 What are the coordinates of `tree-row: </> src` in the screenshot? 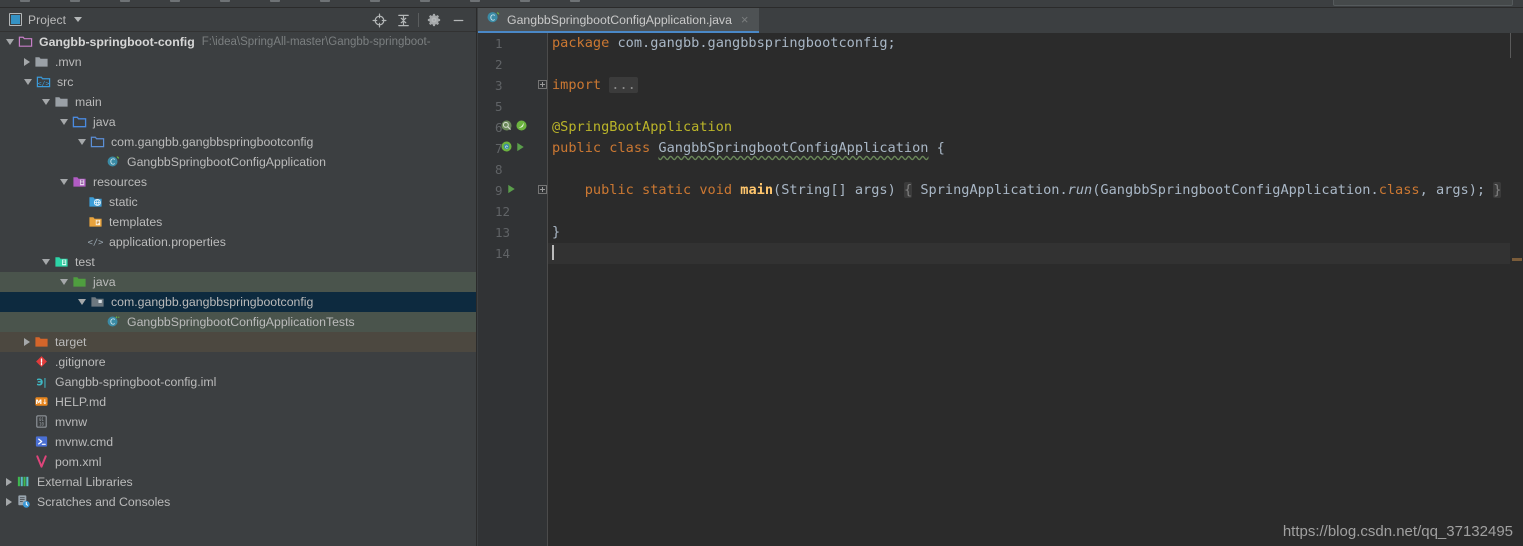 It's located at (238, 82).